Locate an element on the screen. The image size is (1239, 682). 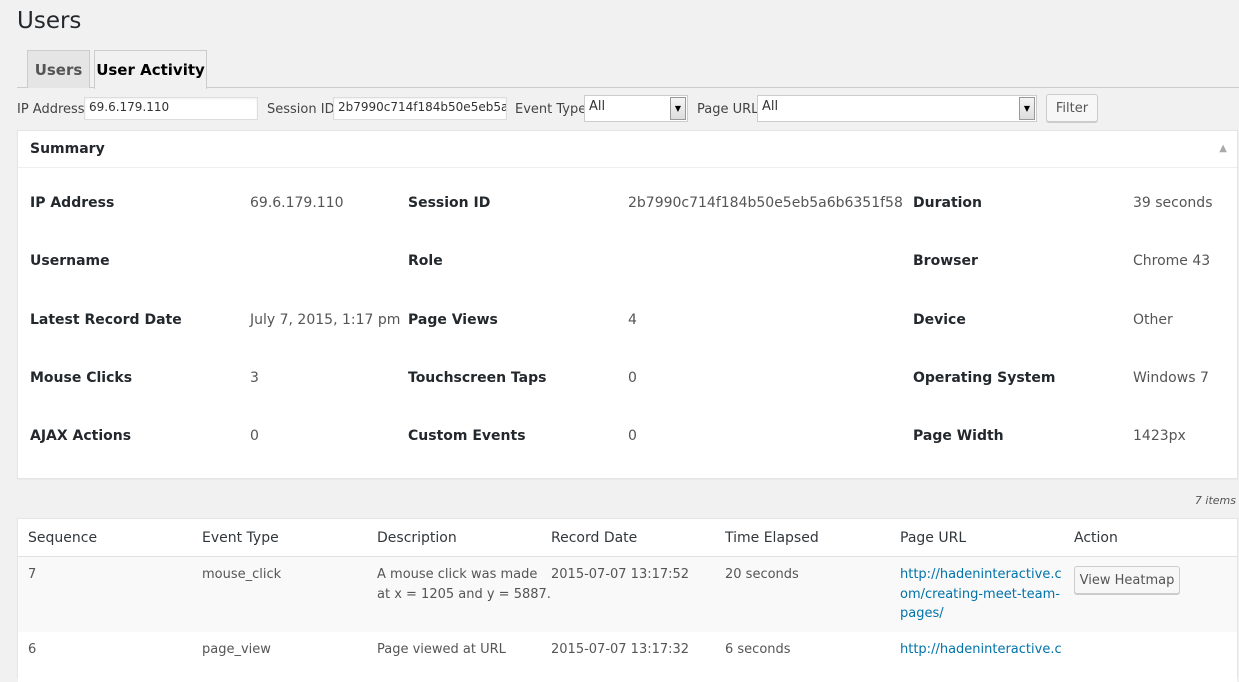
session-id-value: 2b7990c714f184b50e5eb5a6b6351f58 is located at coordinates (765, 203).